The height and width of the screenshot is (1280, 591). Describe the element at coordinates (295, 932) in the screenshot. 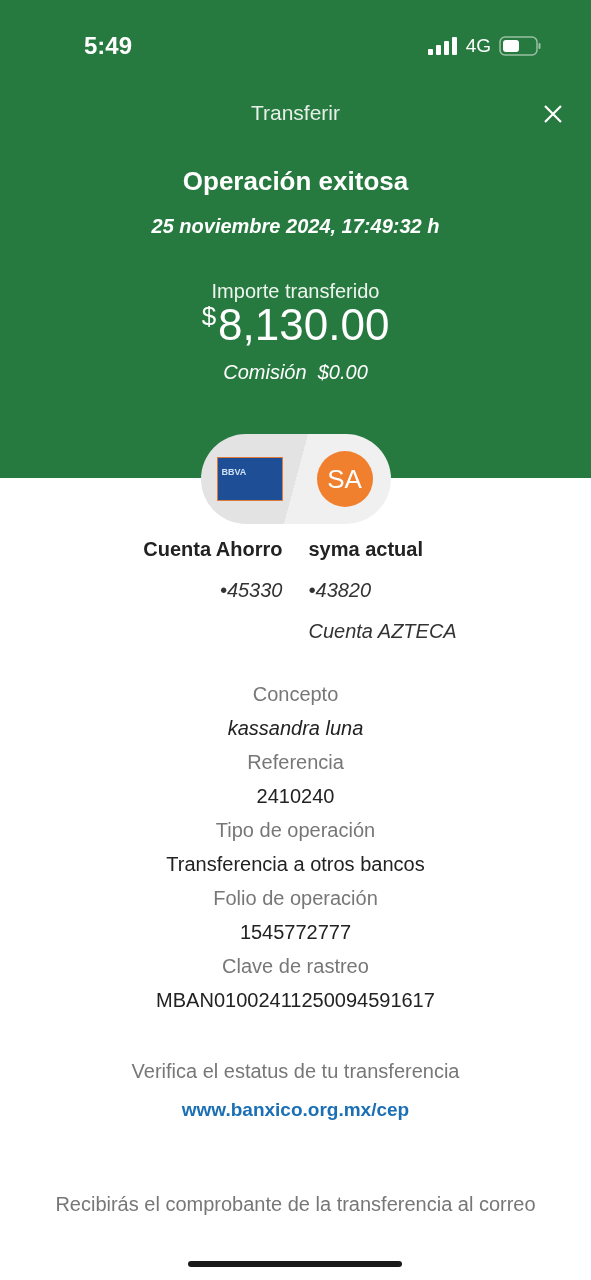

I see `detail-value: 1545772777` at that location.